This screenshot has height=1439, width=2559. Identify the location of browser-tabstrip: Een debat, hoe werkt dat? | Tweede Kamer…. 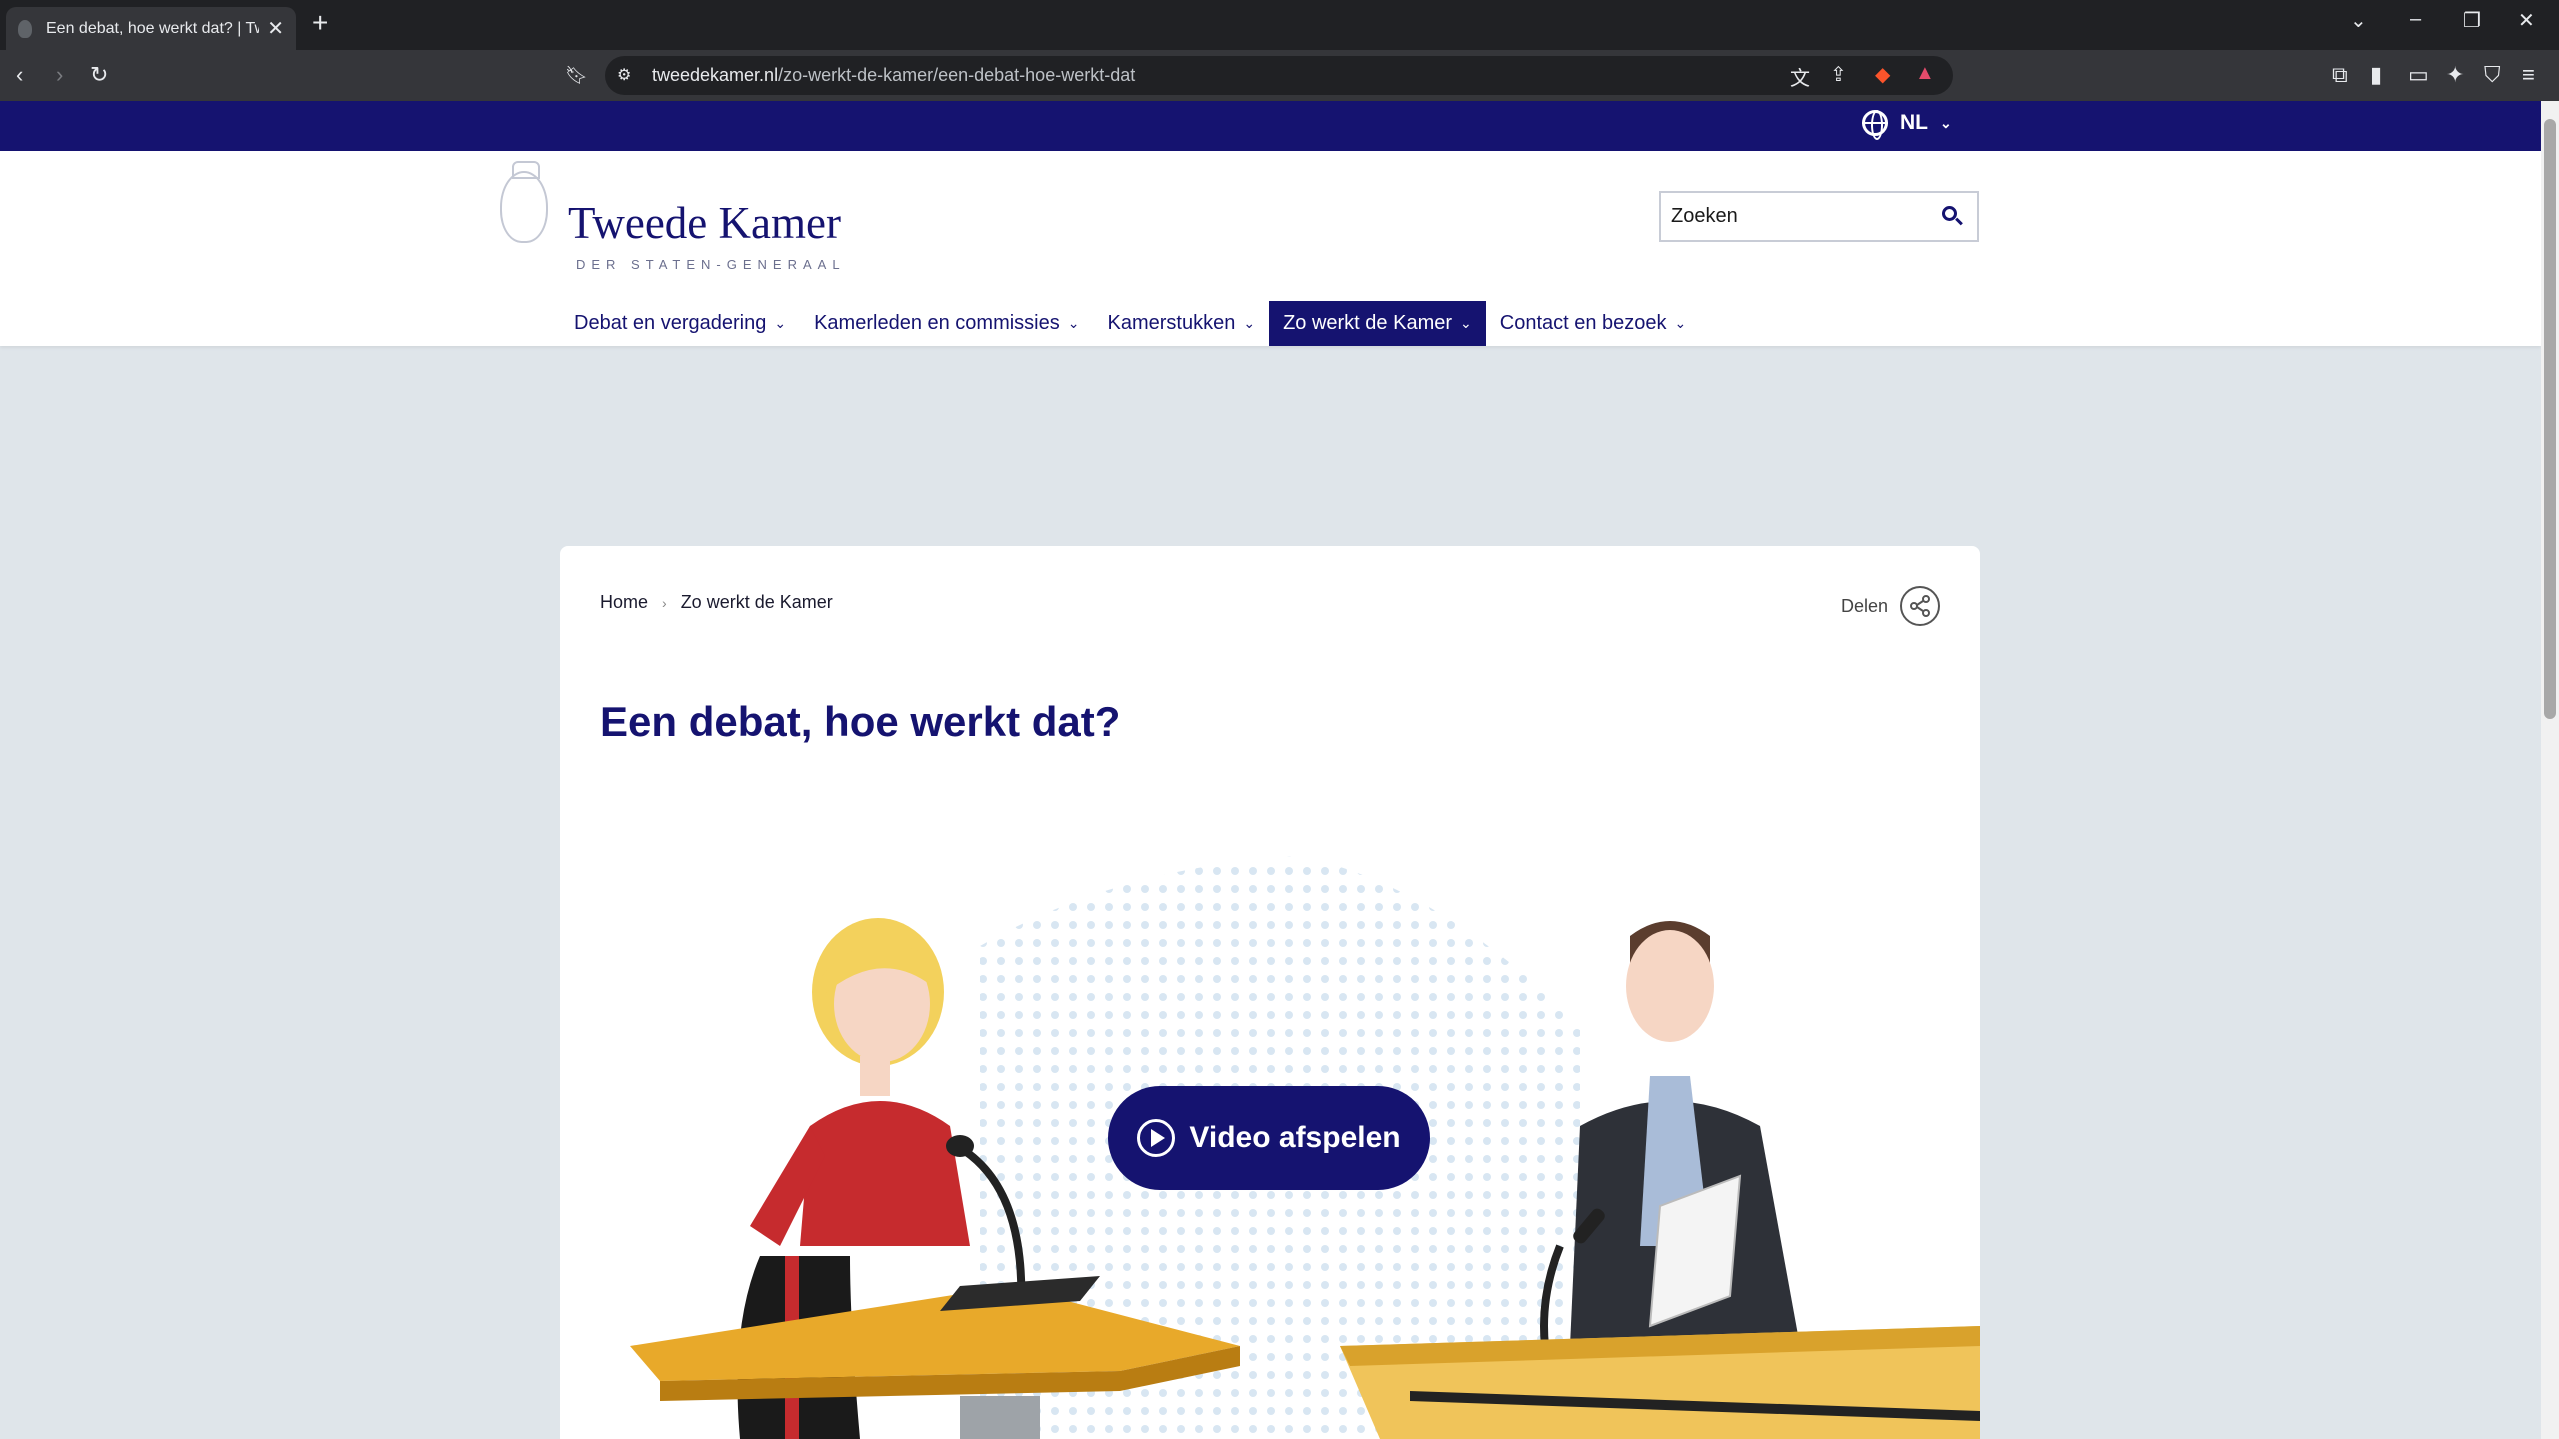
(1279, 25).